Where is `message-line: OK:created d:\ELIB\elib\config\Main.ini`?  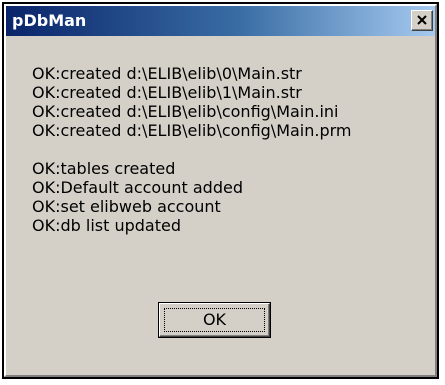
message-line: OK:created d:\ELIB\elib\config\Main.ini is located at coordinates (185, 111).